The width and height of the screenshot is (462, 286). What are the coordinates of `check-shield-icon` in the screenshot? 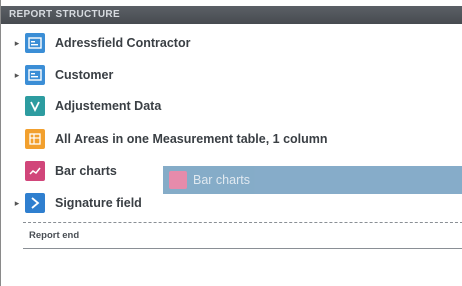 It's located at (35, 106).